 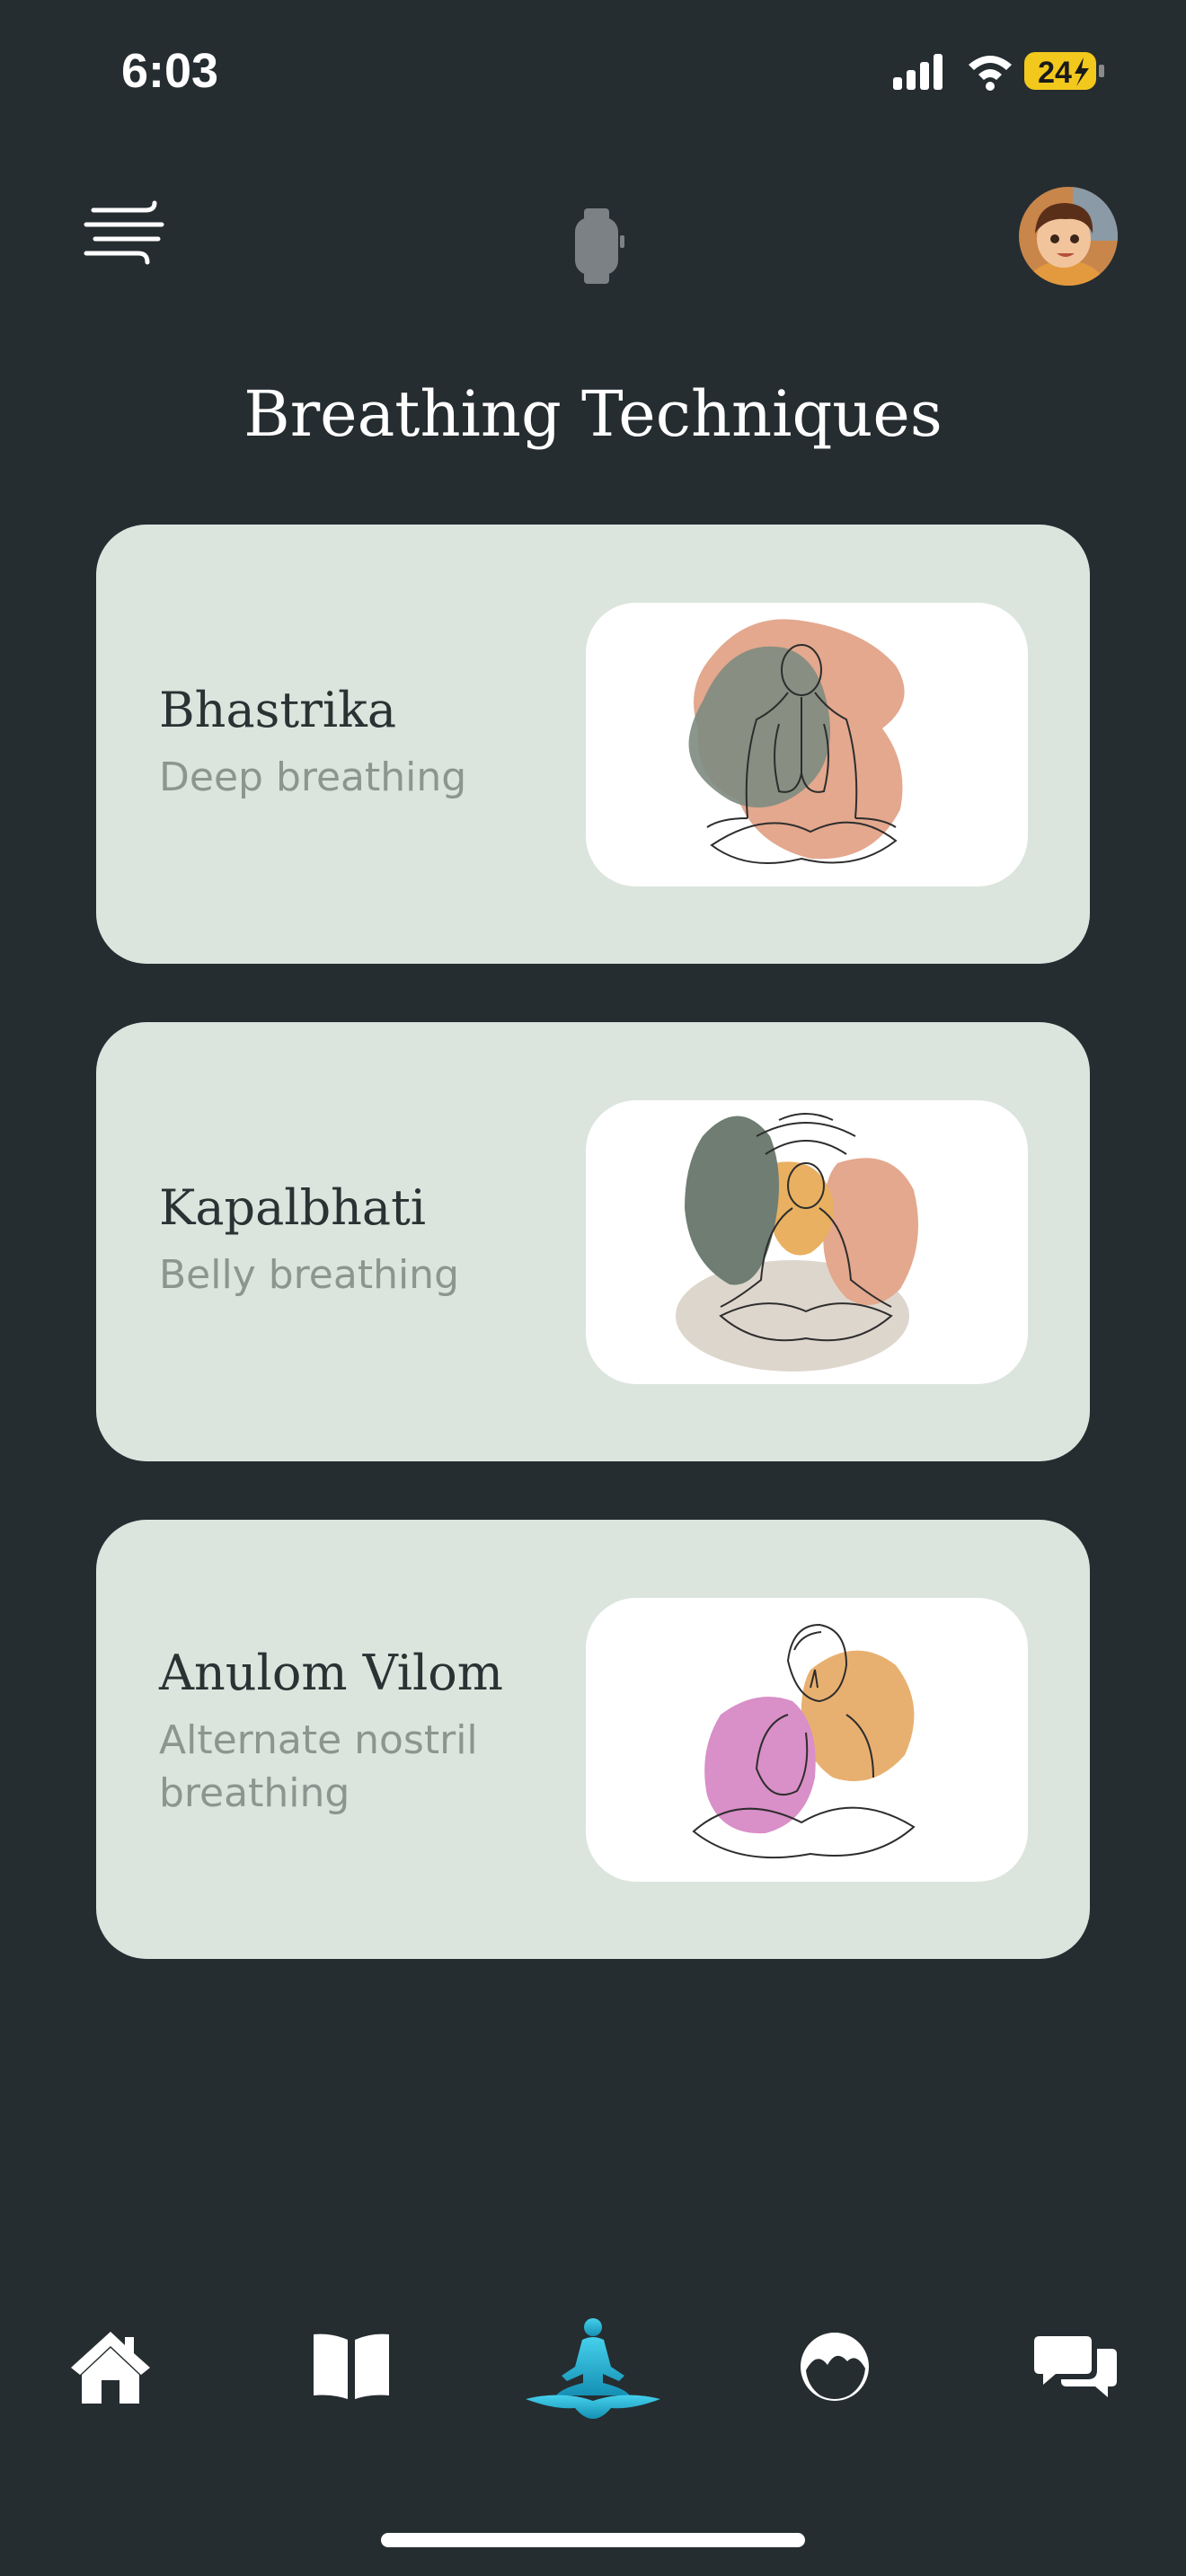 I want to click on avatar, so click(x=1068, y=236).